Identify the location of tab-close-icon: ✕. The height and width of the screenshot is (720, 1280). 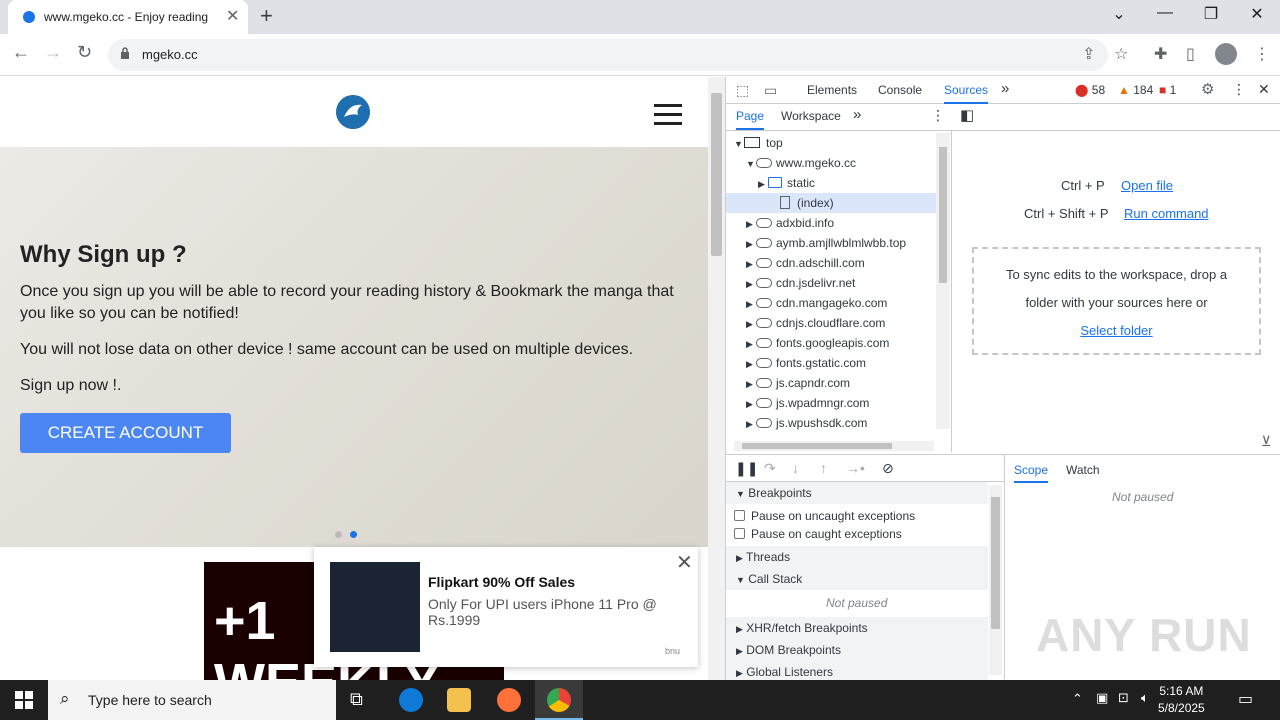
(232, 16).